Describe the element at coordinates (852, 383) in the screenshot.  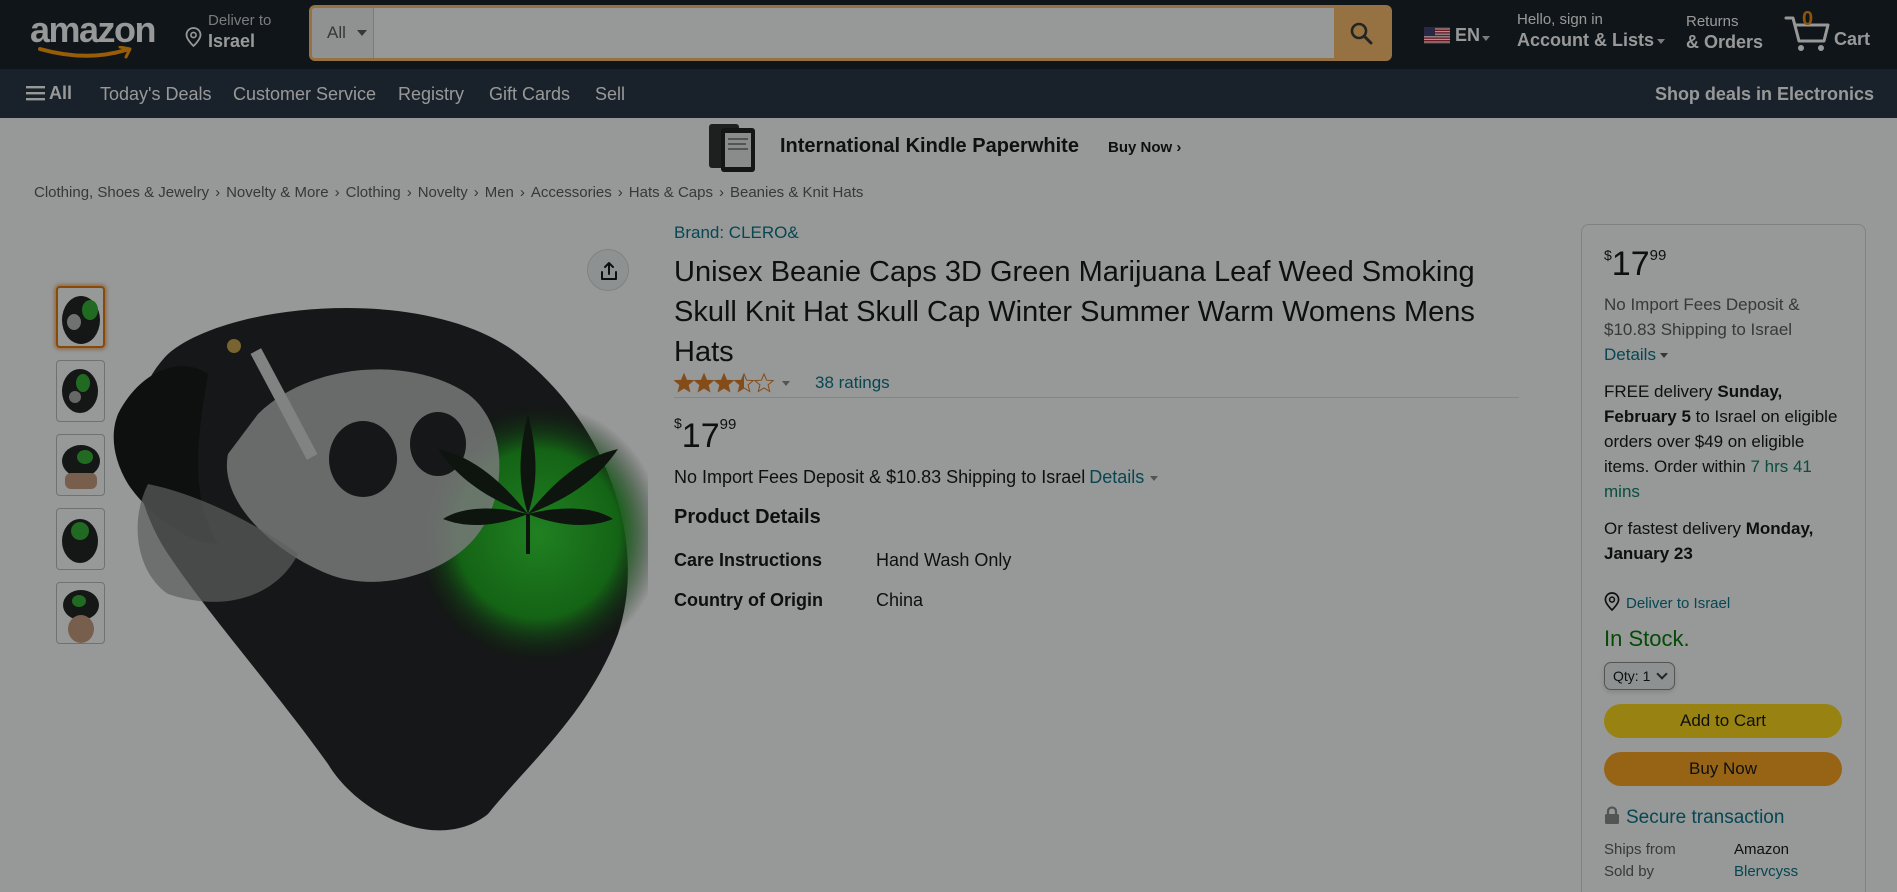
I see `ratings-count-link: 38 ratings` at that location.